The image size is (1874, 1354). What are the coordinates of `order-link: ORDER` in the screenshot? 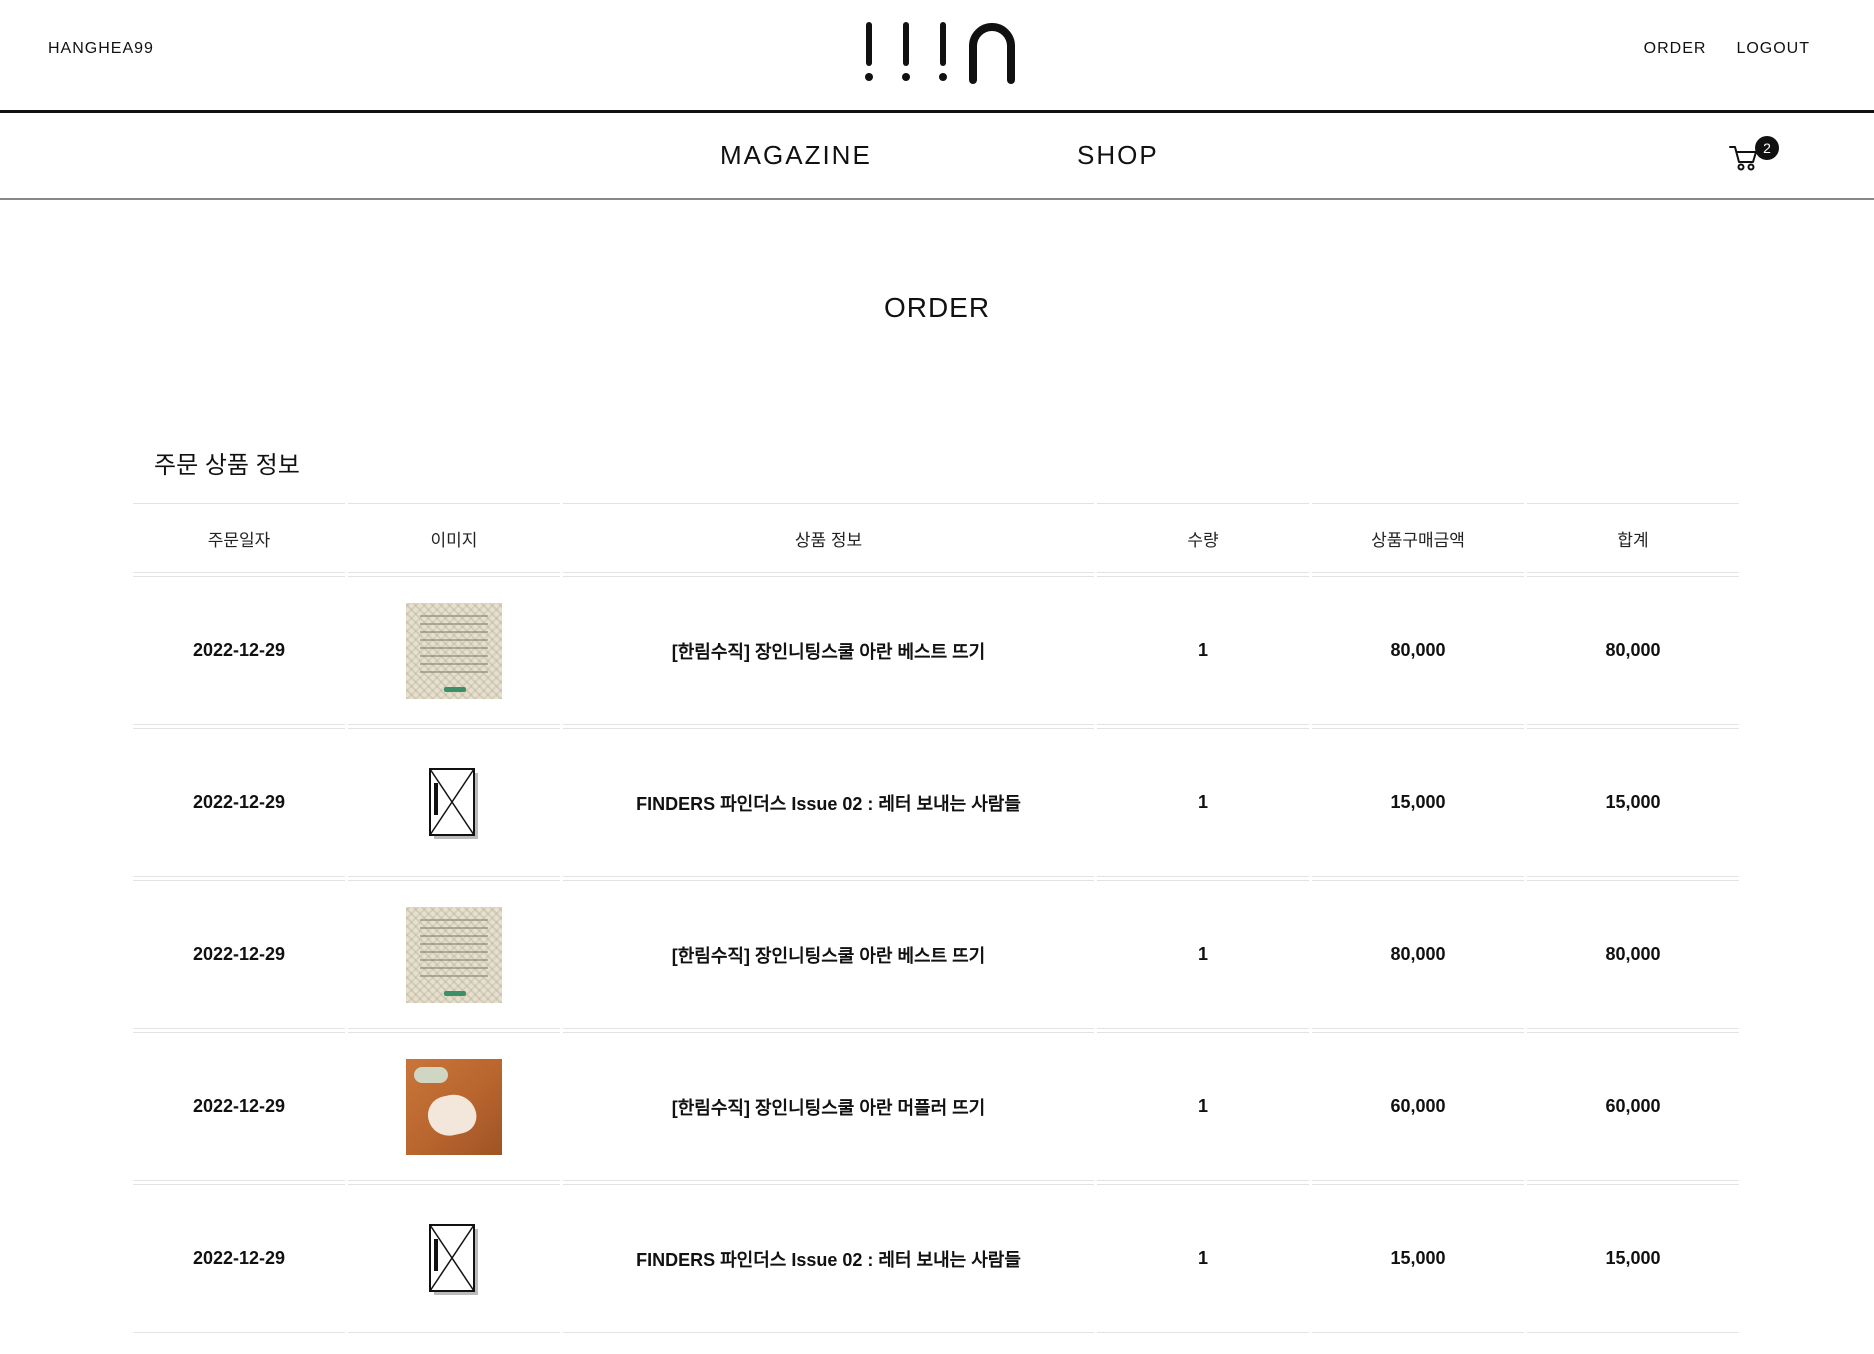 It's located at (1675, 49).